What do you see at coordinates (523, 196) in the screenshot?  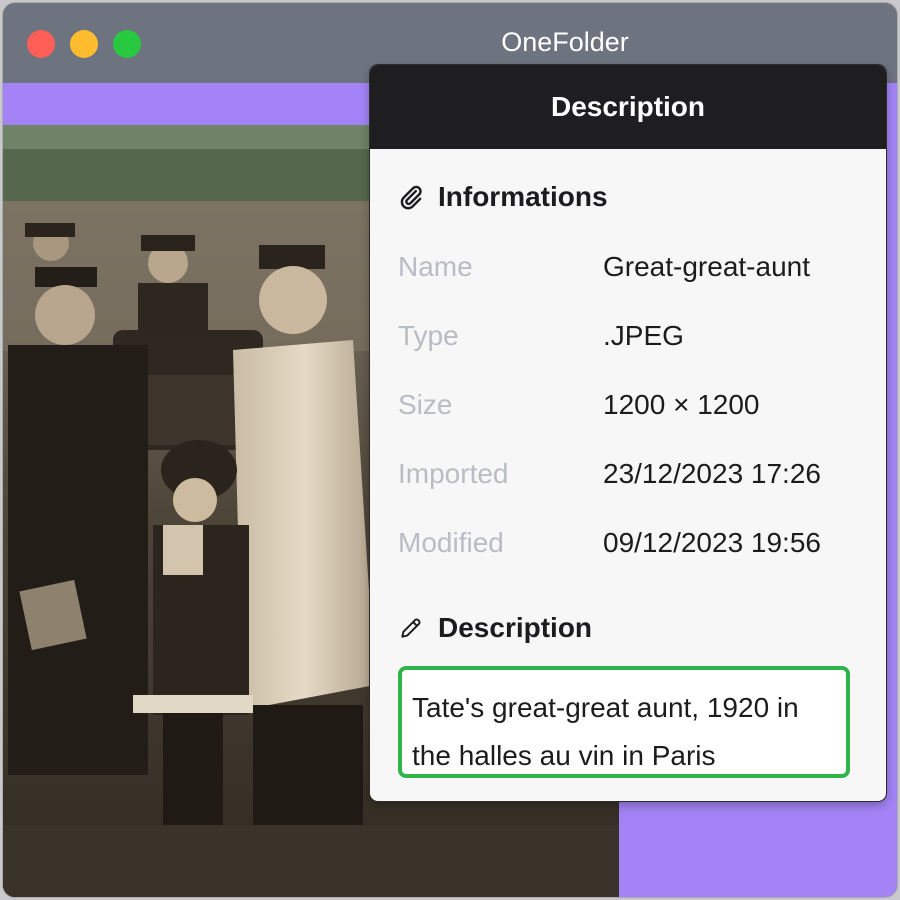 I see `informations-heading-label: Informations` at bounding box center [523, 196].